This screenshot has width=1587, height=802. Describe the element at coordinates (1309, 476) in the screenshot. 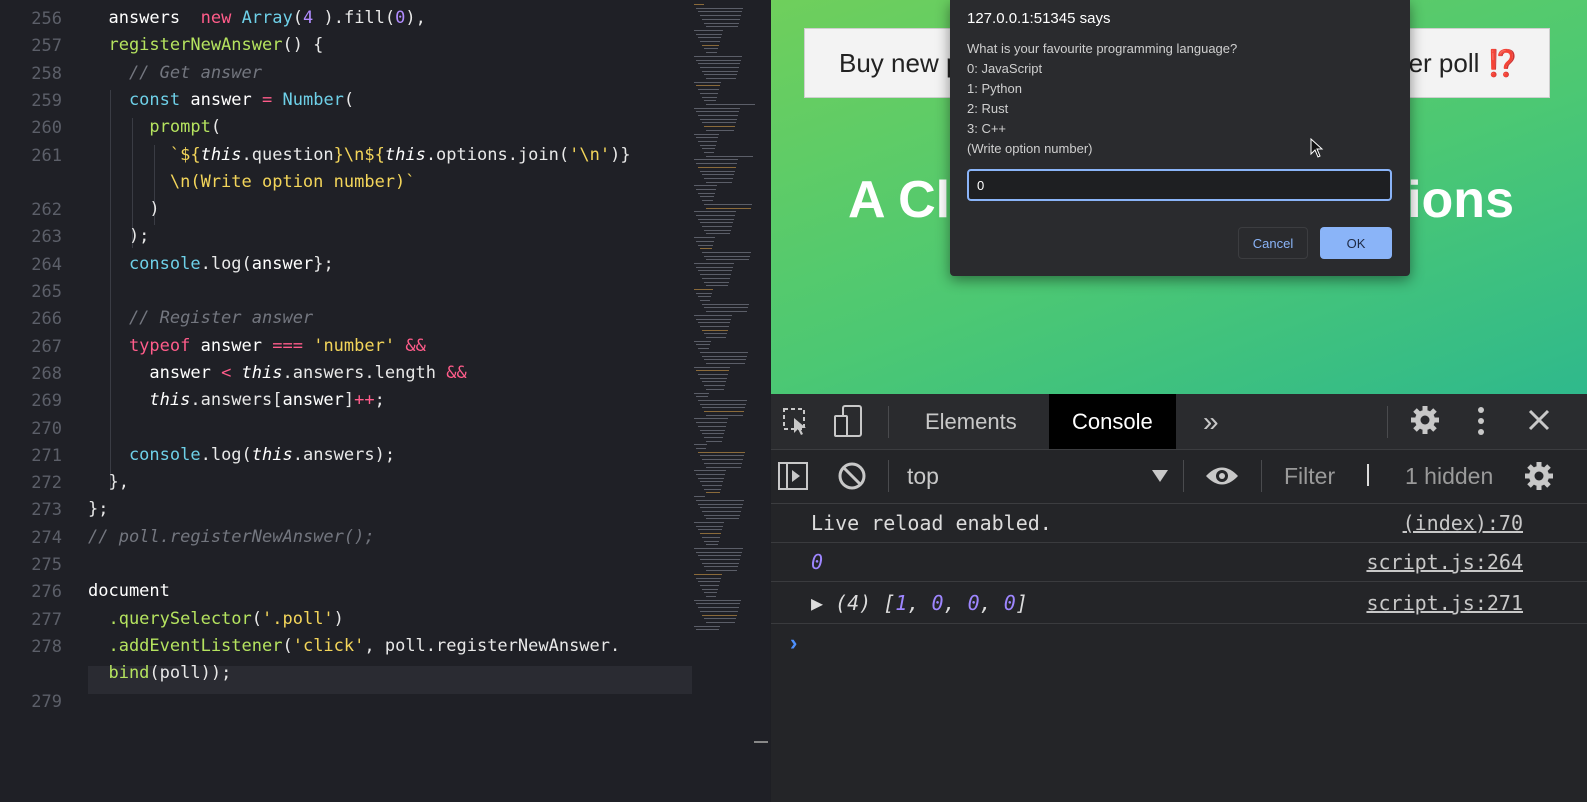

I see `filter-input: Filter` at that location.